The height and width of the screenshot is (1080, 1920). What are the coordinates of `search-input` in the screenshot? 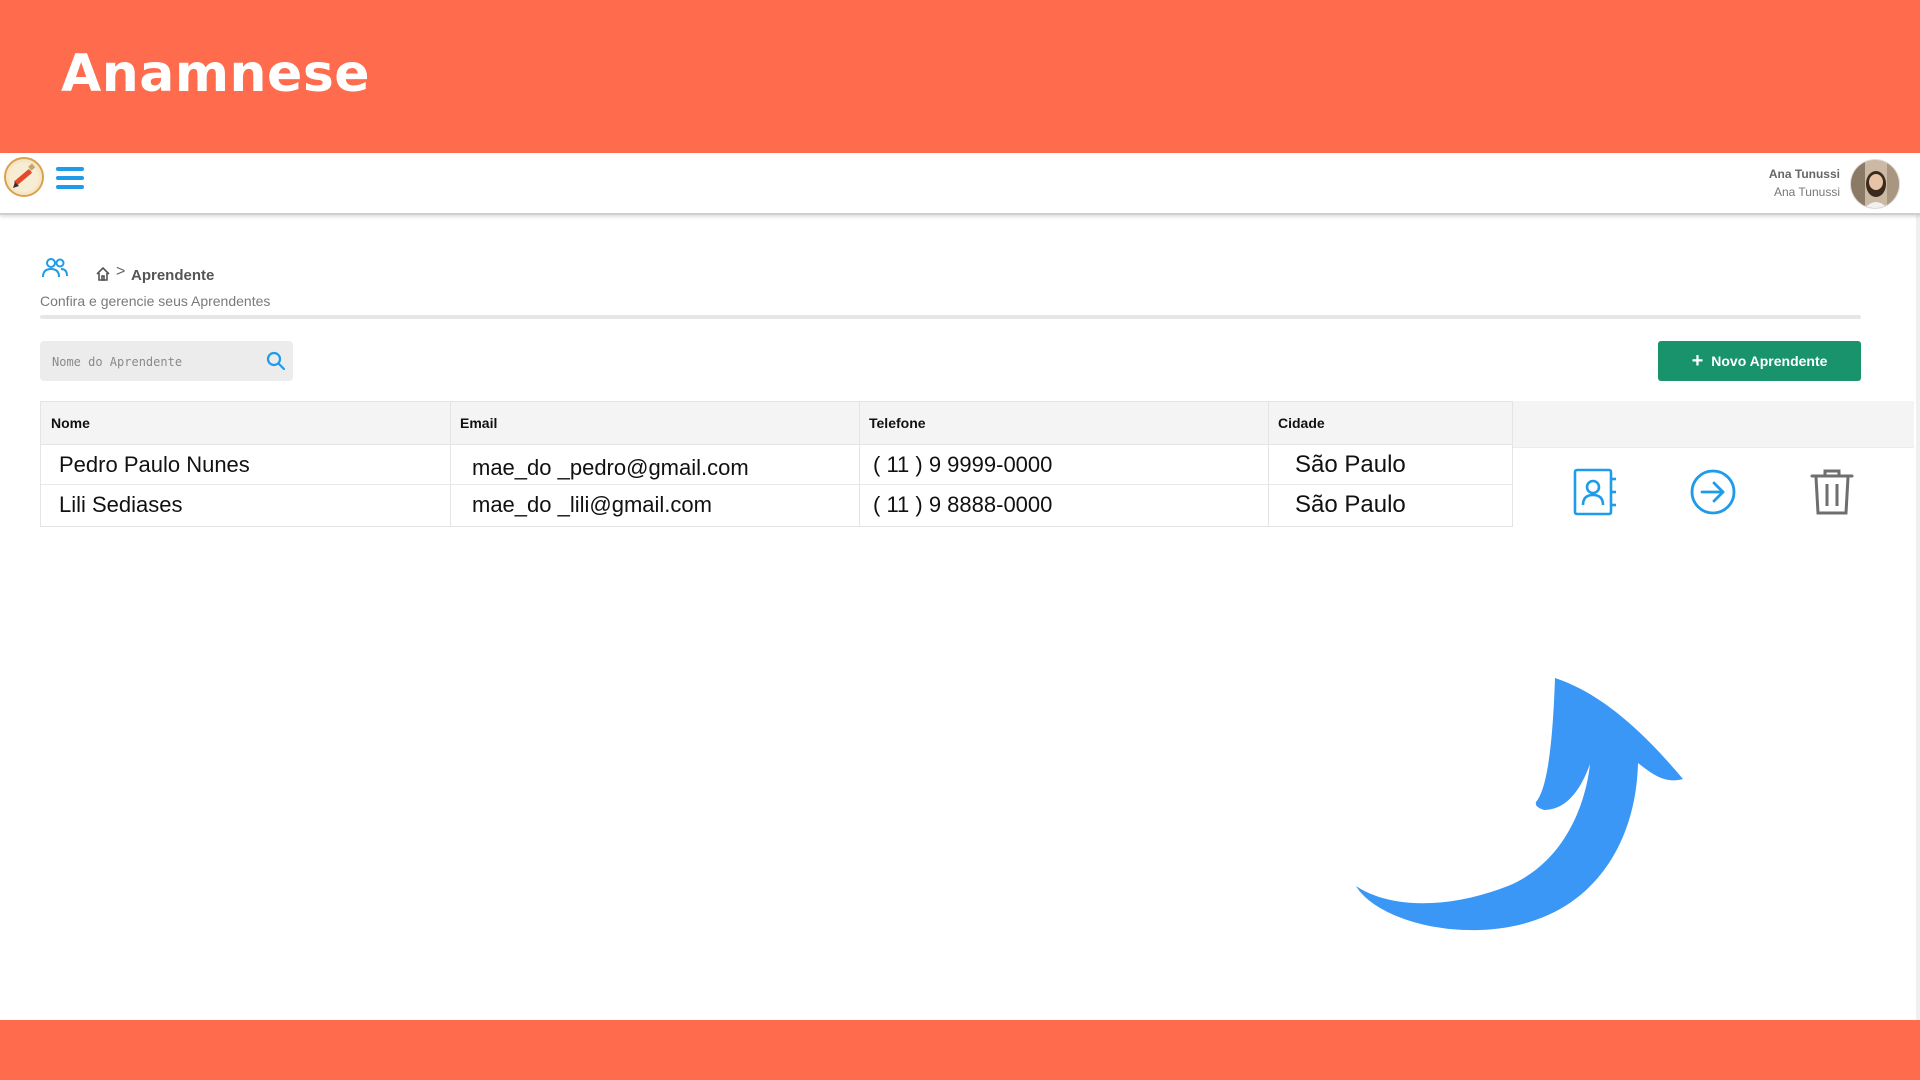 It's located at (152, 362).